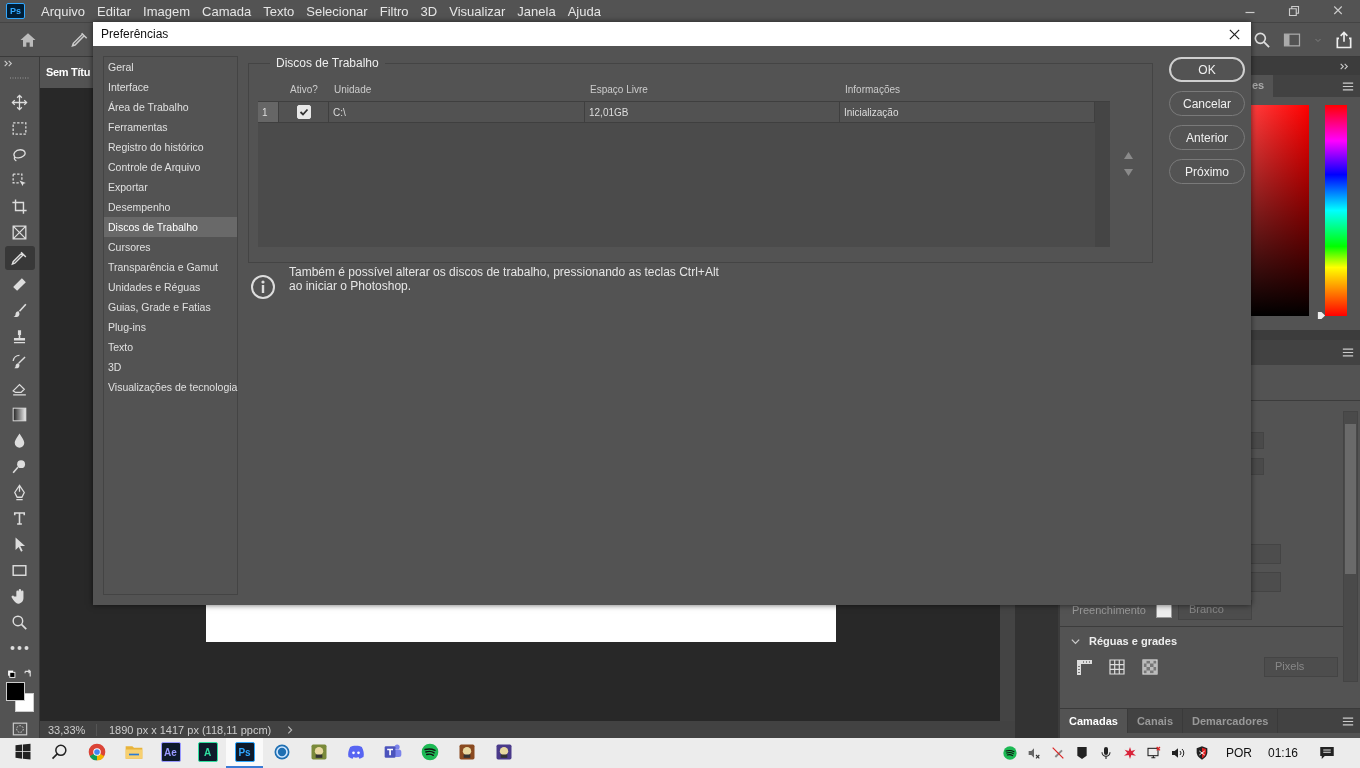 The height and width of the screenshot is (768, 1360). I want to click on menu-item: Selecionar, so click(337, 11).